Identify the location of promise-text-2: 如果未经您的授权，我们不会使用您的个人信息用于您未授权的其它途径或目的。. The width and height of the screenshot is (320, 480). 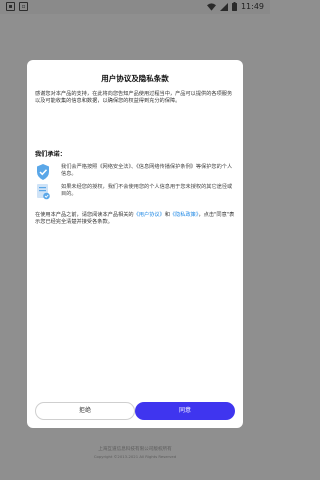
(147, 191).